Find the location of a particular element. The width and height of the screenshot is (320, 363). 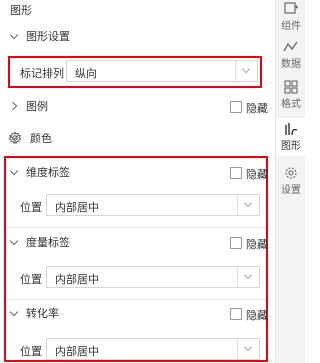

rail-label: 组件 is located at coordinates (291, 26).